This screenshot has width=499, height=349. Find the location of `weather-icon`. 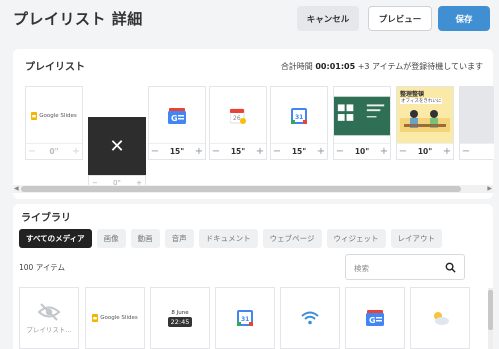

weather-icon is located at coordinates (441, 318).